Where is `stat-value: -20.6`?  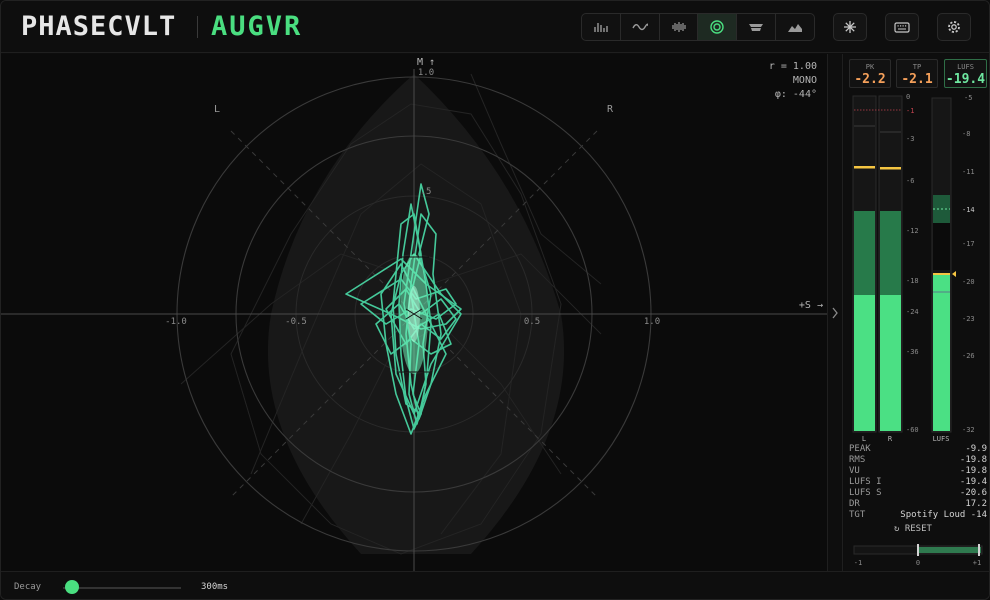
stat-value: -20.6 is located at coordinates (973, 493).